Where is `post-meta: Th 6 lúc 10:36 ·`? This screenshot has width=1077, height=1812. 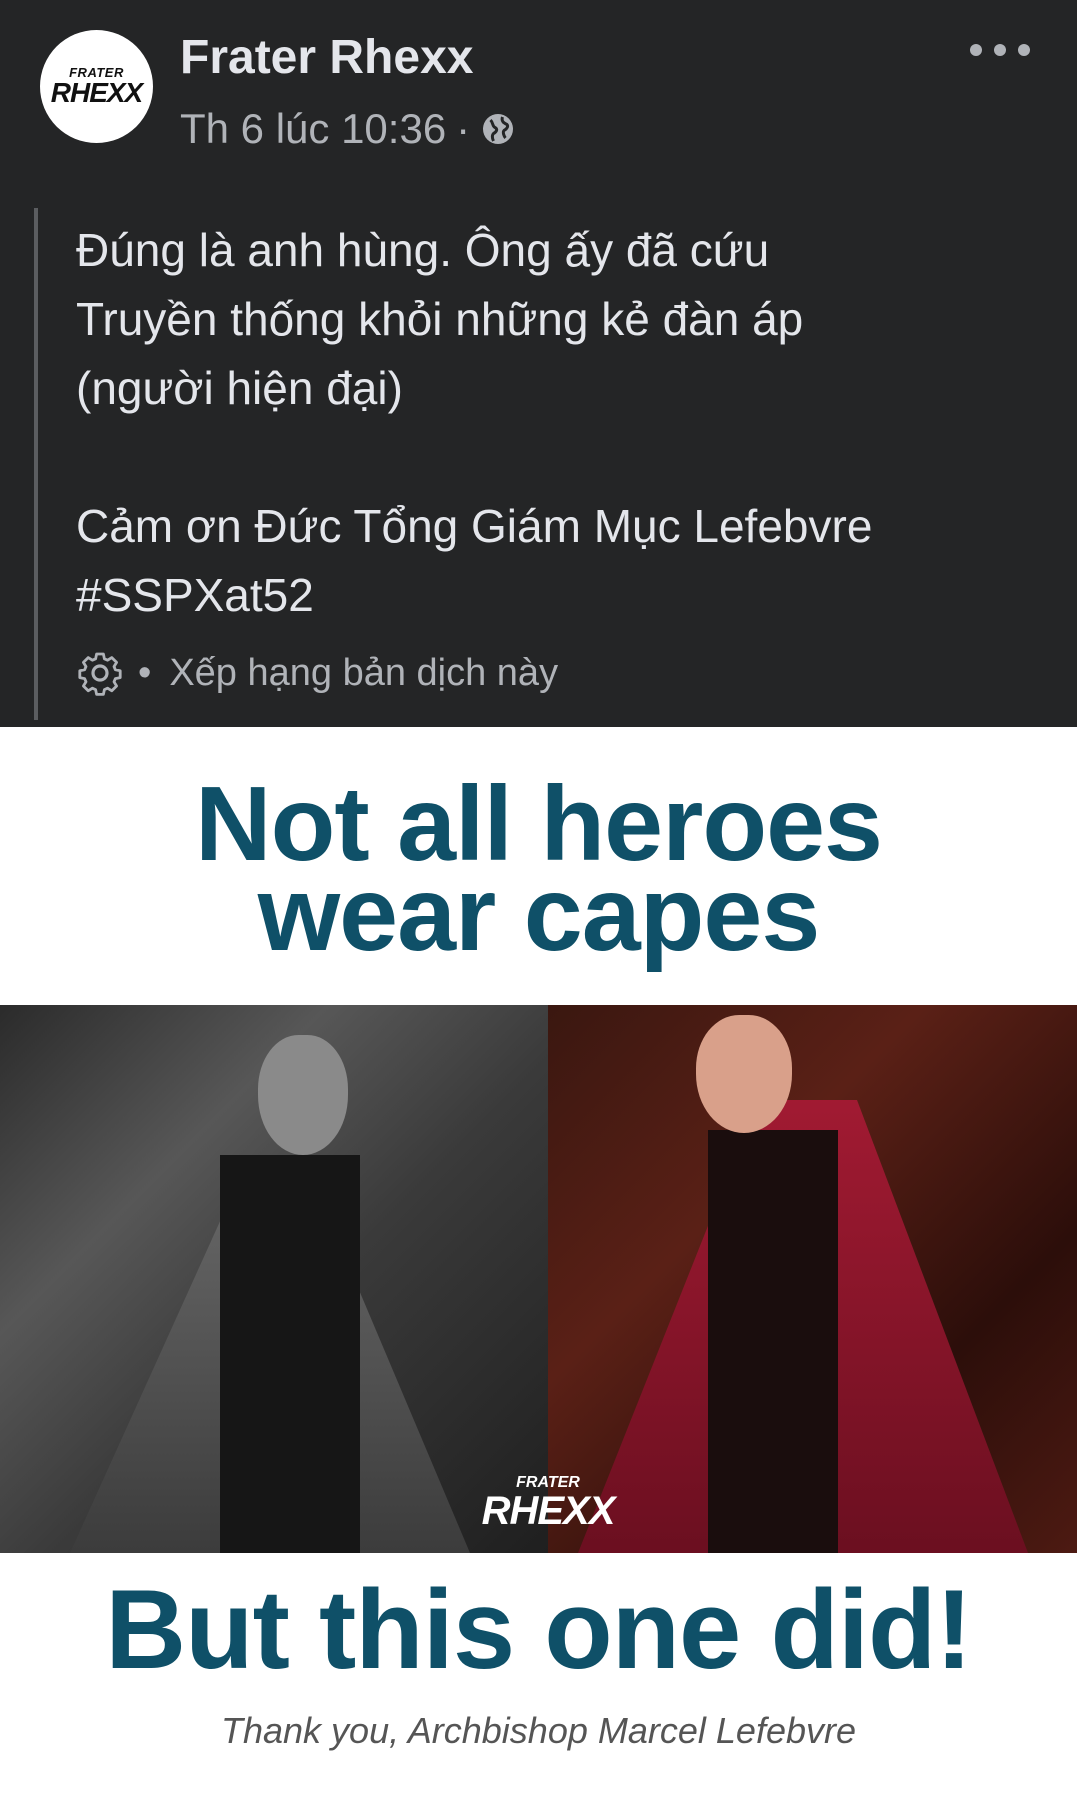
post-meta: Th 6 lúc 10:36 · is located at coordinates (348, 129).